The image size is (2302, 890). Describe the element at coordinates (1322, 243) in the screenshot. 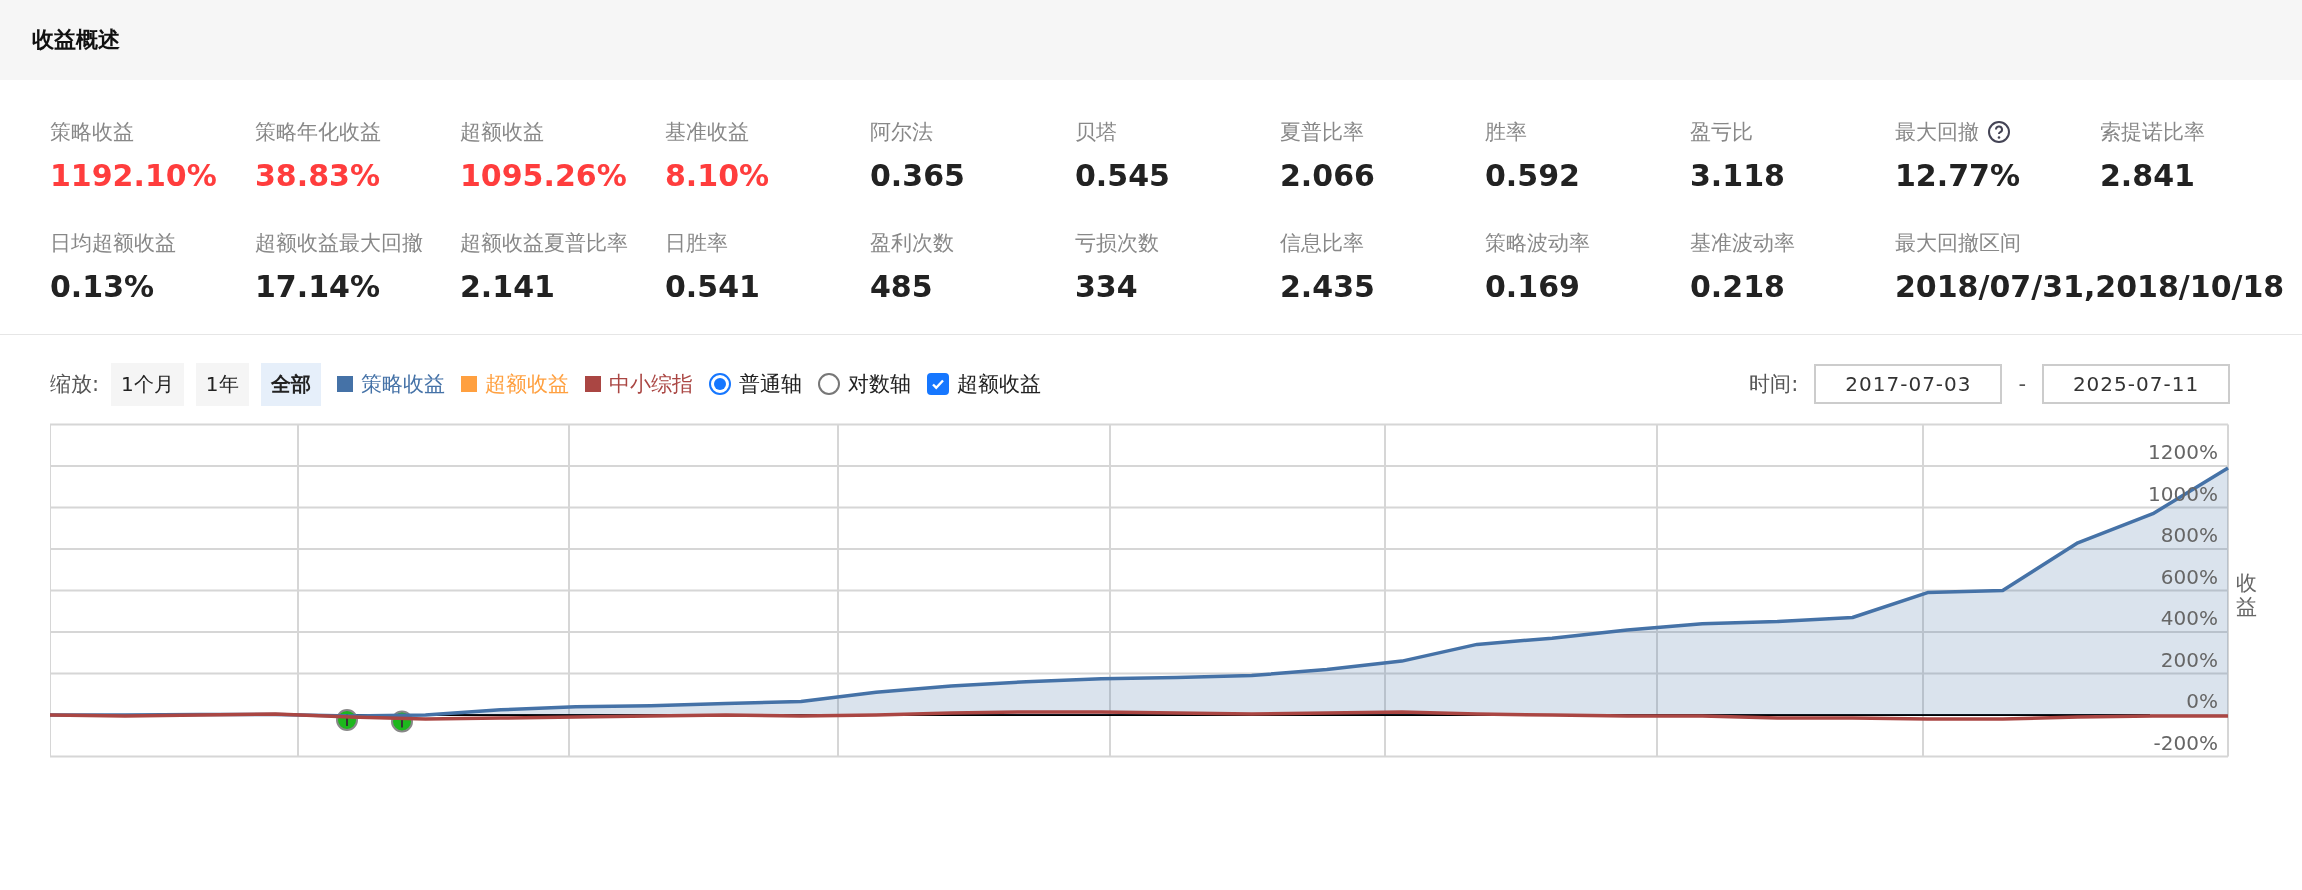

I see `stat-label: 信息比率` at that location.